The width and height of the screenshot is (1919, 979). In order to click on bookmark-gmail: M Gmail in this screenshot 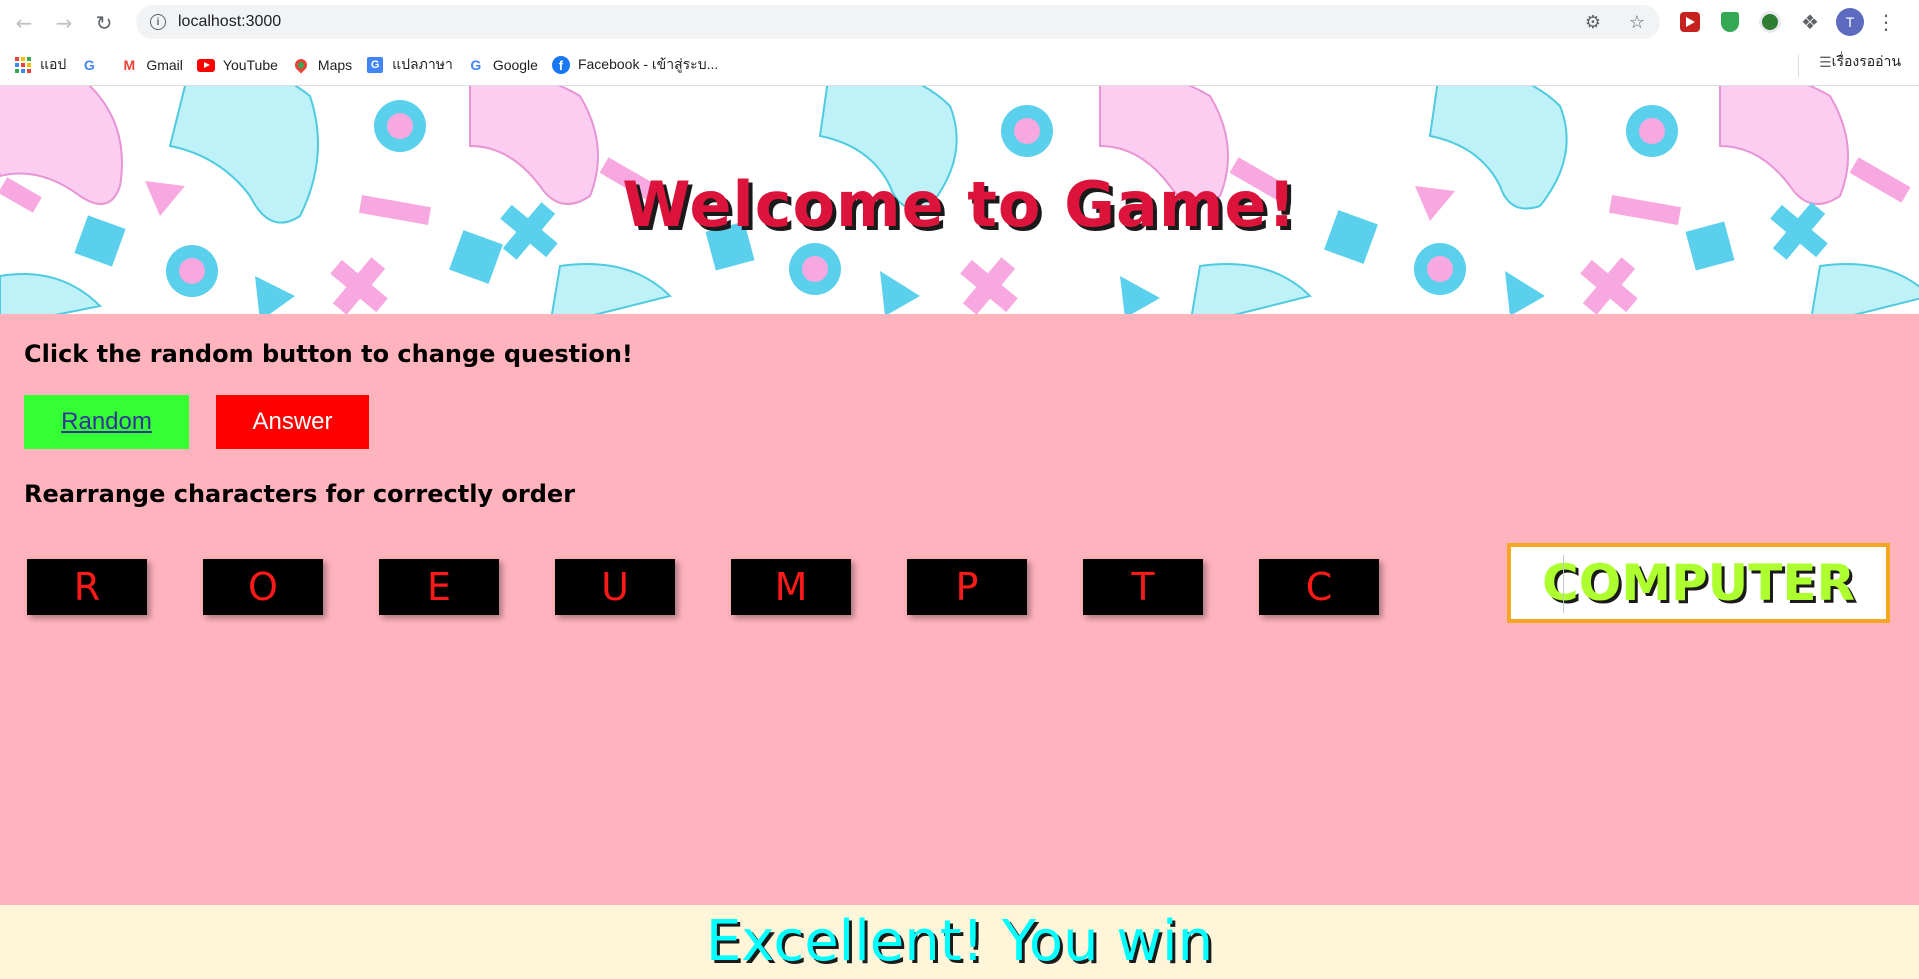, I will do `click(151, 65)`.